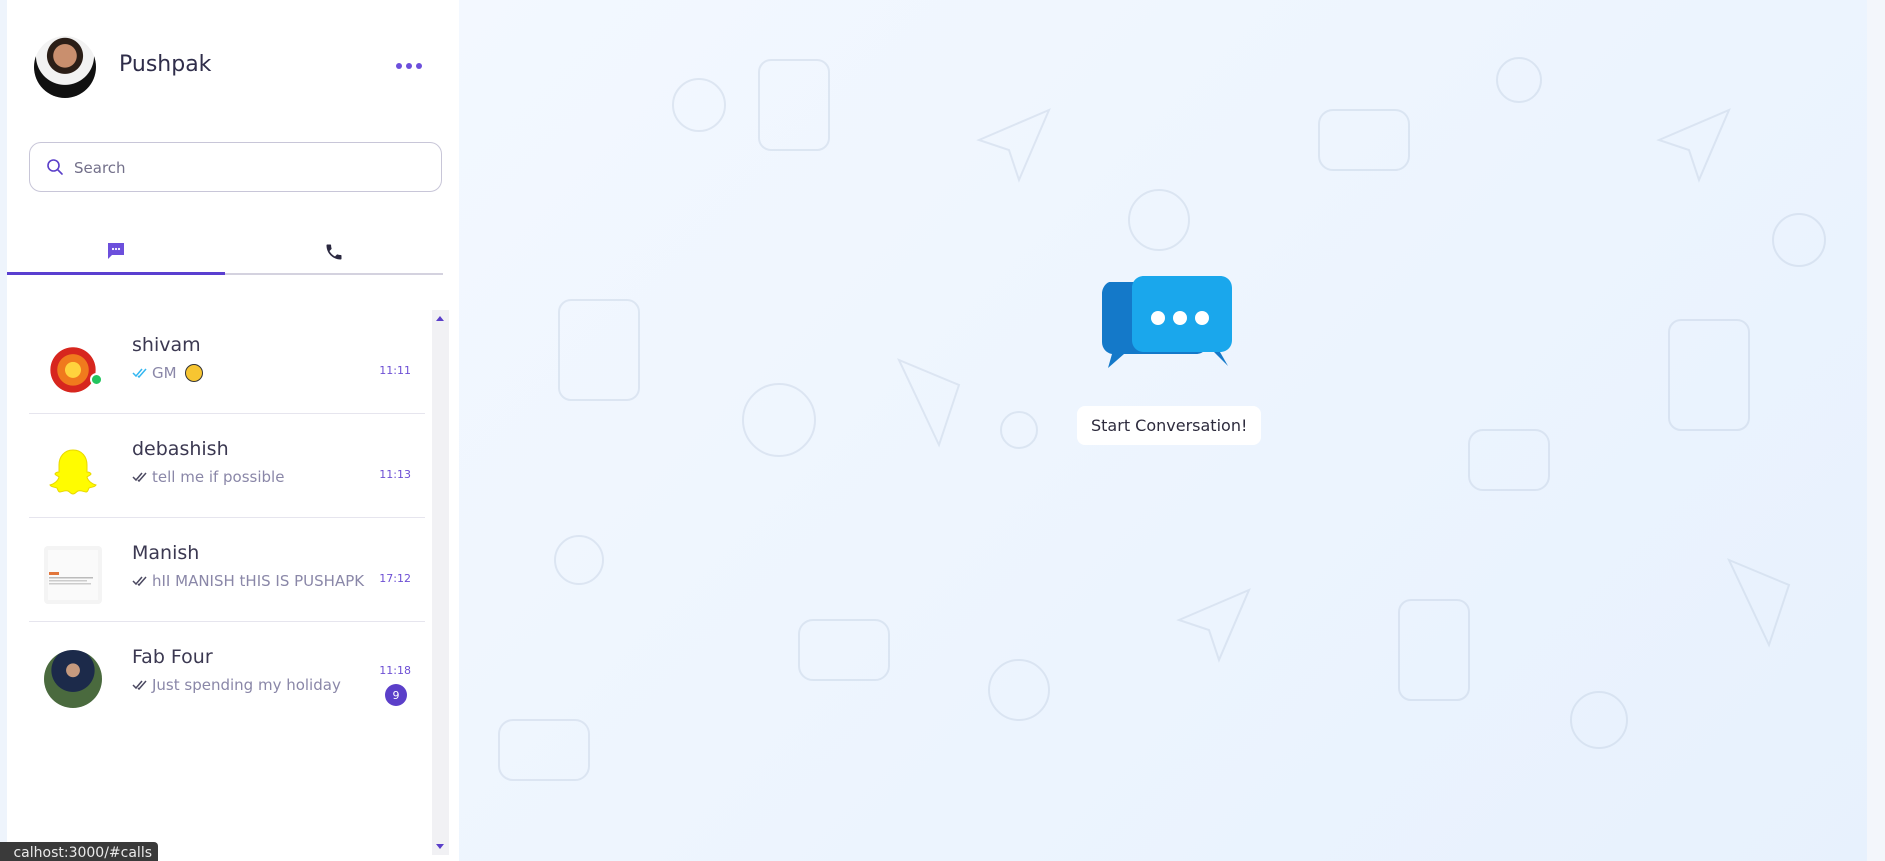 This screenshot has height=861, width=1885. I want to click on chat-preview-text: hII MANISH tHIS IS PUSHAPK, so click(258, 581).